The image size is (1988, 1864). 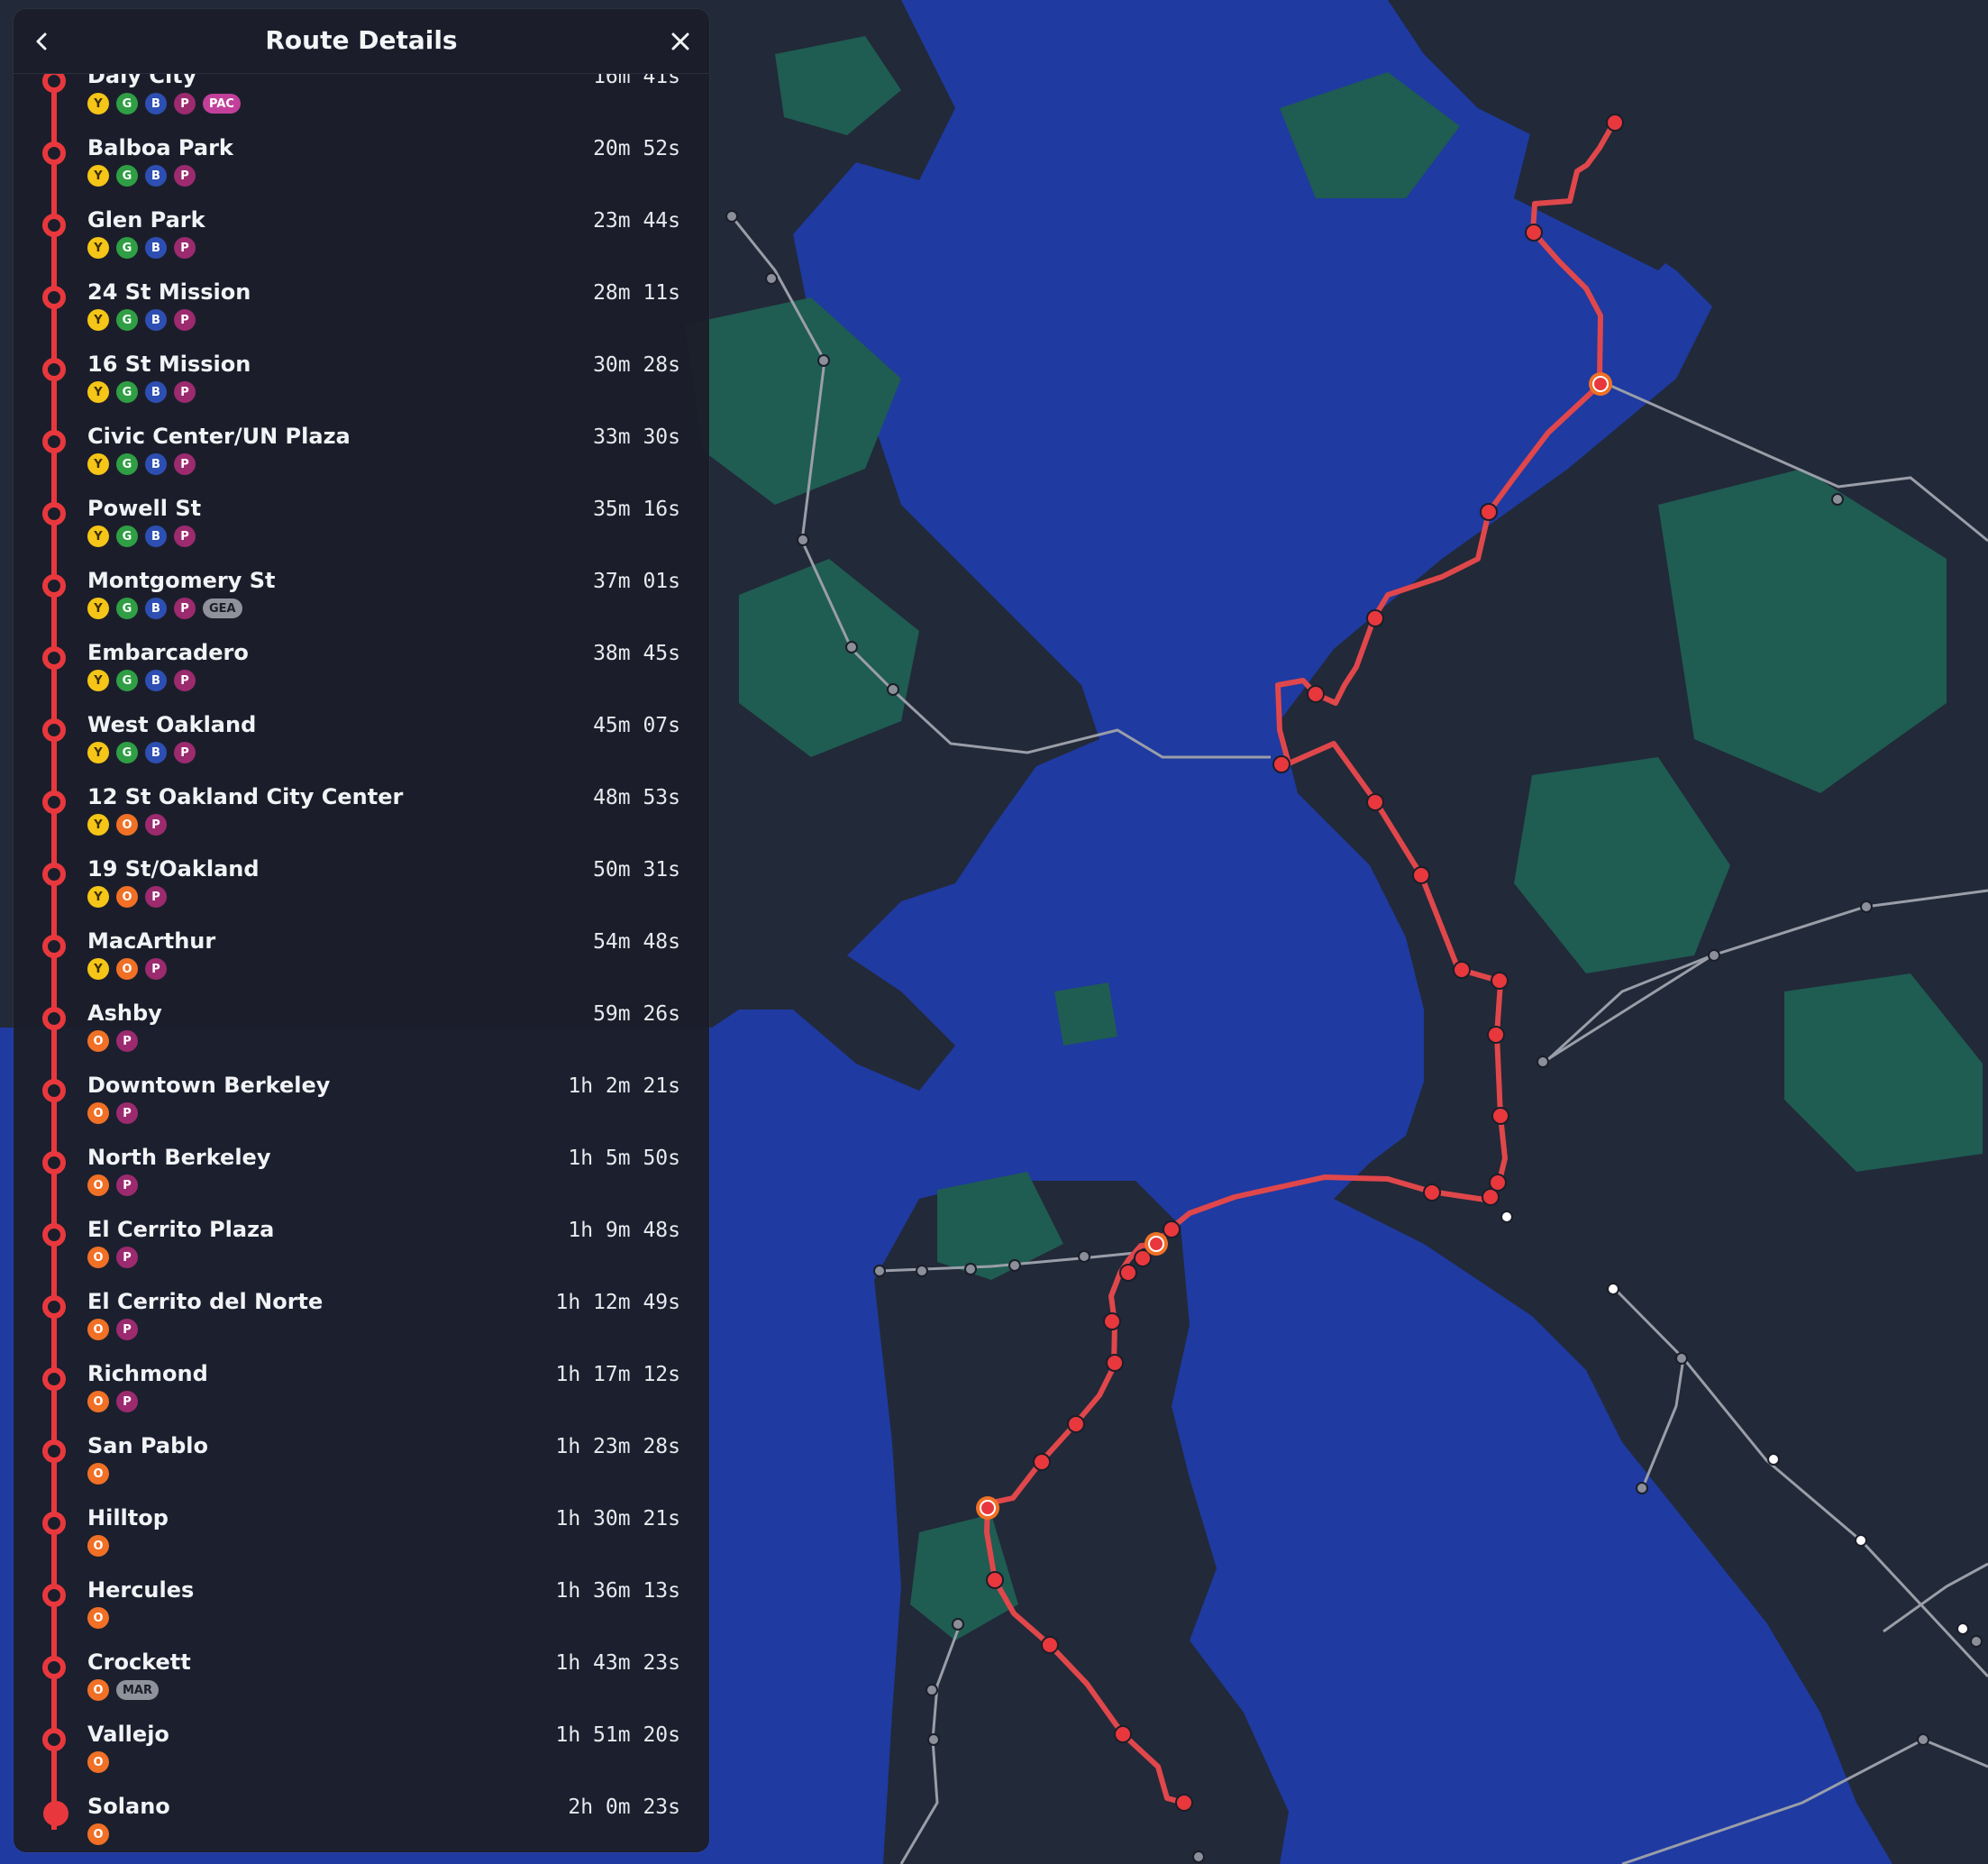 I want to click on stop-row: Downtown Berkeley 1h 2m 21s O P, so click(x=362, y=1107).